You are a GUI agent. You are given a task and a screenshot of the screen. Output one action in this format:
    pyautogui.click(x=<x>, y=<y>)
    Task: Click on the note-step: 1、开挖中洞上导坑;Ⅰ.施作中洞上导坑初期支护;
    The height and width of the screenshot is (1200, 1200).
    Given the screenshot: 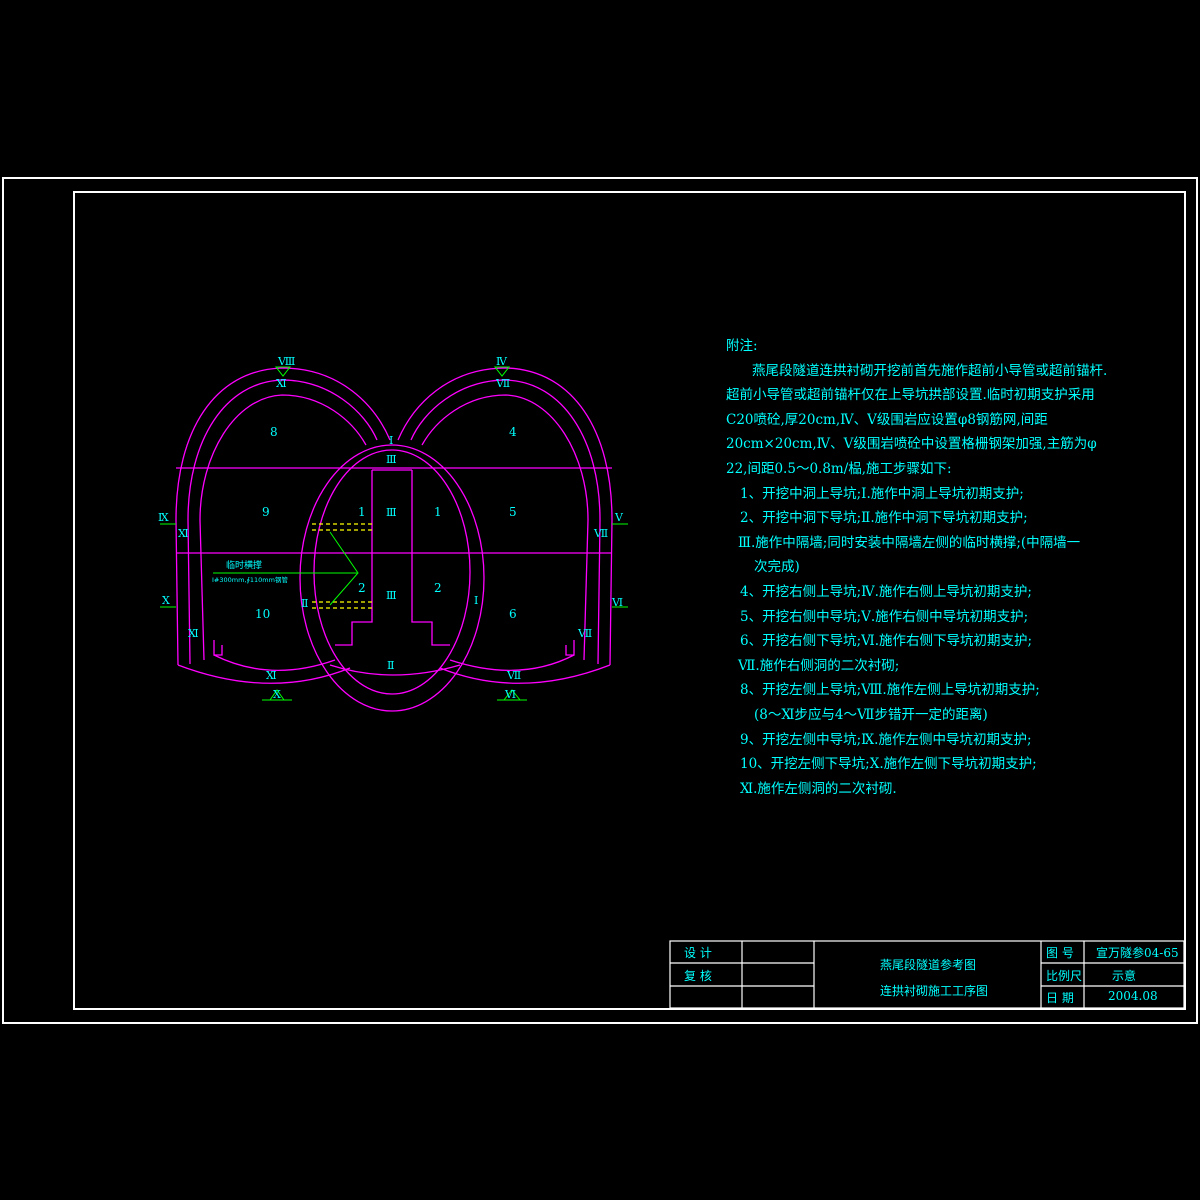 What is the action you would take?
    pyautogui.click(x=882, y=493)
    